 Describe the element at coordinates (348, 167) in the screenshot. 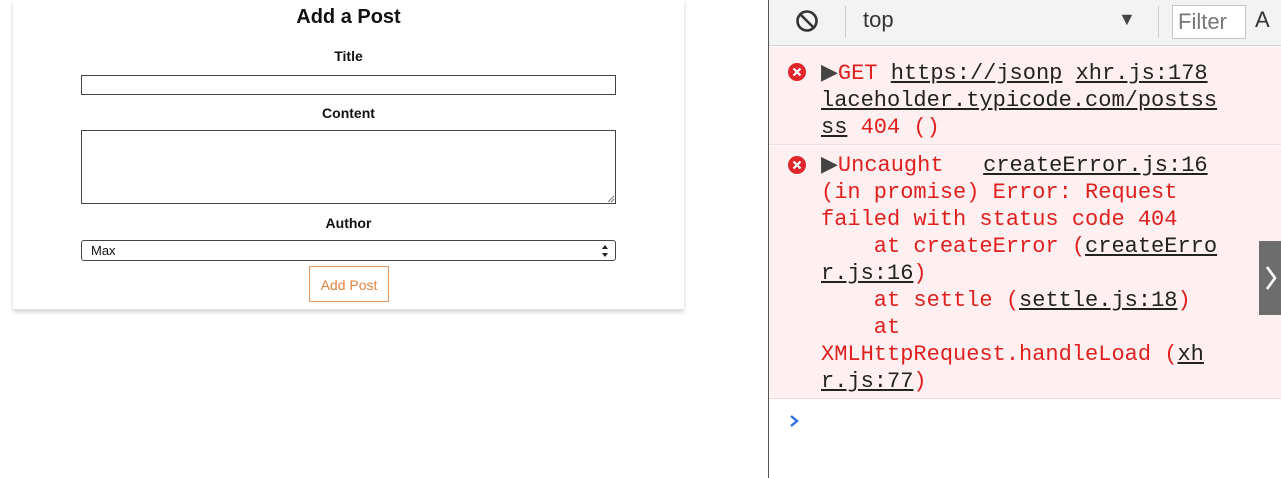

I see `content-textarea` at that location.